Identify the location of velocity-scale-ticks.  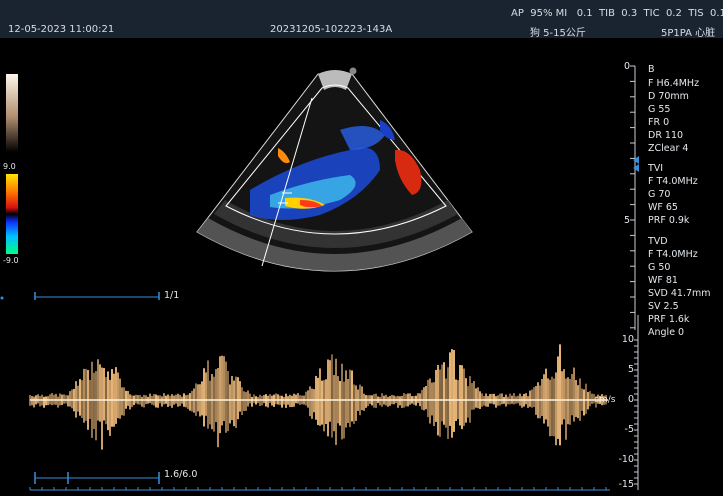
(636, 402).